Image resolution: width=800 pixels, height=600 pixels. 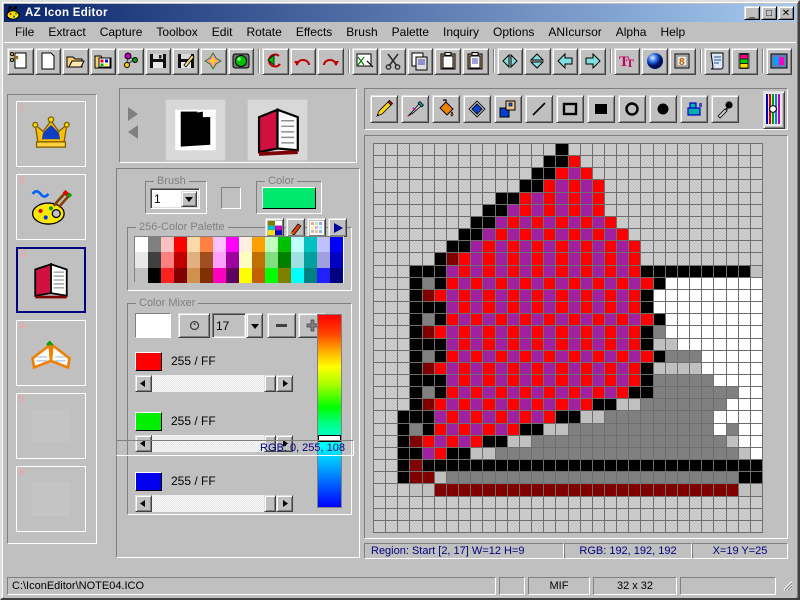 I want to click on image-preview, so click(x=277, y=130).